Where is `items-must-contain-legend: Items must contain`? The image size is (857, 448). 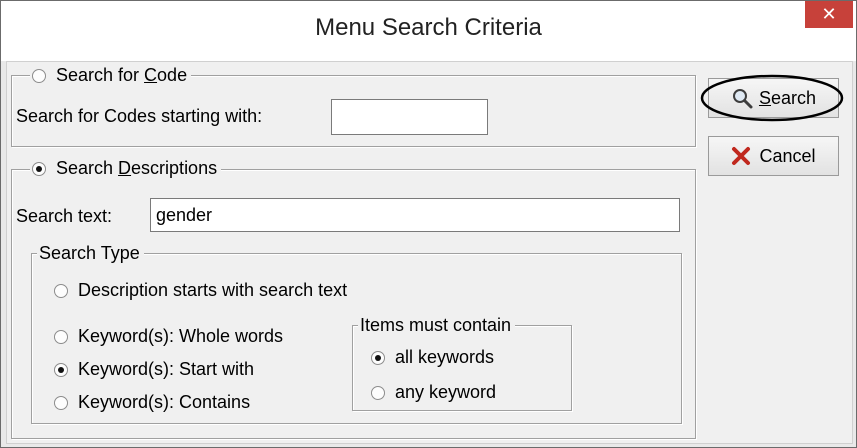
items-must-contain-legend: Items must contain is located at coordinates (437, 325).